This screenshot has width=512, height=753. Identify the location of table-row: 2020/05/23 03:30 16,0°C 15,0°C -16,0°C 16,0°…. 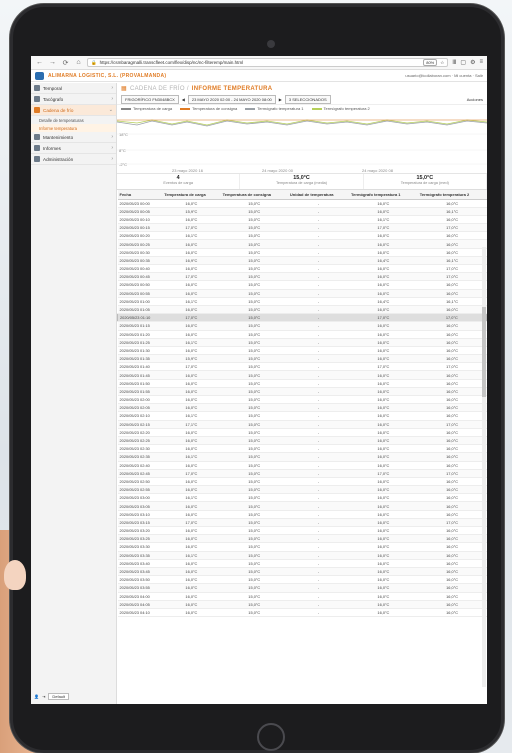
(302, 547).